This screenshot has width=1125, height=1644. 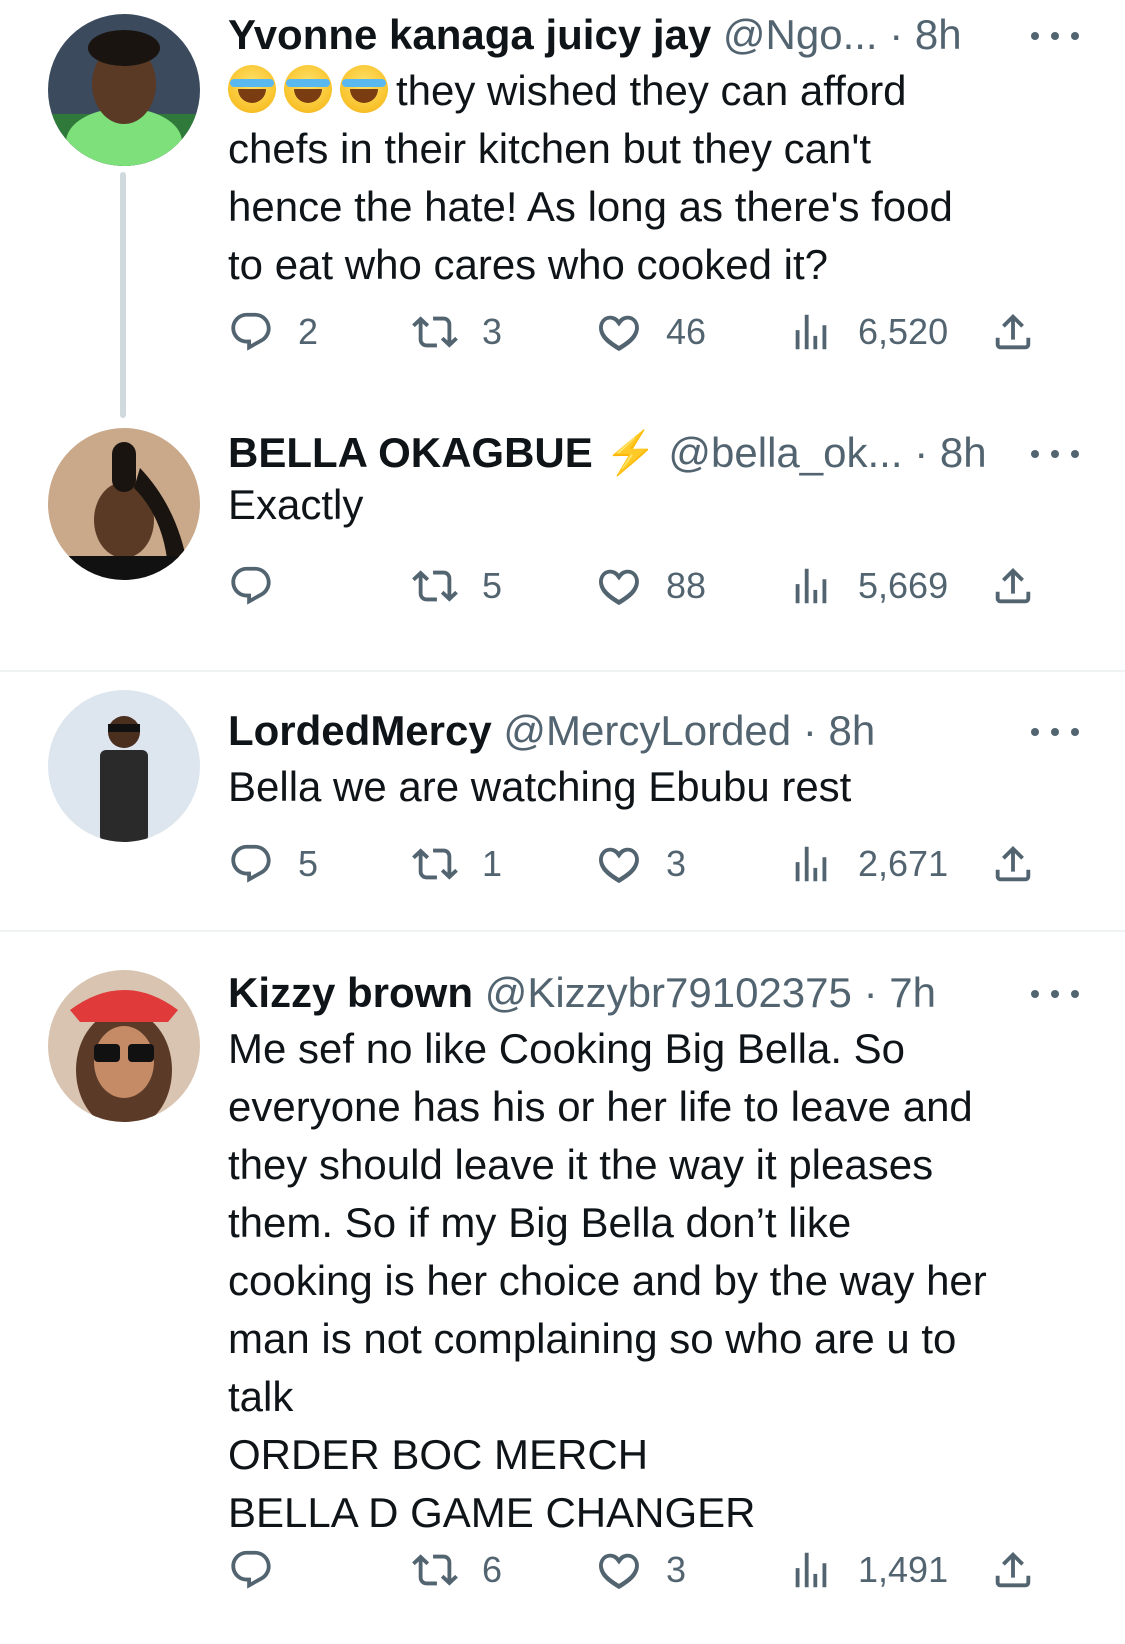 I want to click on views-count: 6,520, so click(x=903, y=331).